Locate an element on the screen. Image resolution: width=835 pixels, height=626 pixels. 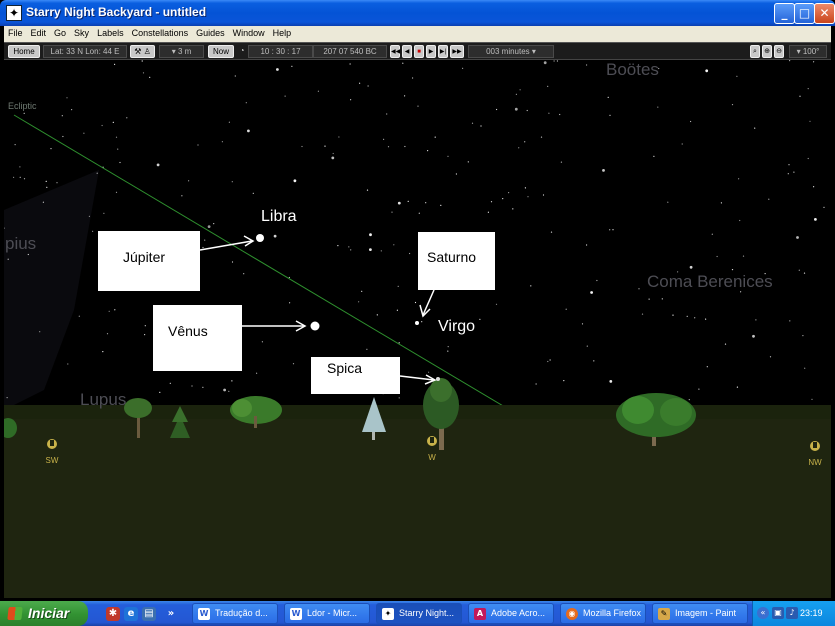
time-step-select: 003 minutes ▾ is located at coordinates (511, 51).